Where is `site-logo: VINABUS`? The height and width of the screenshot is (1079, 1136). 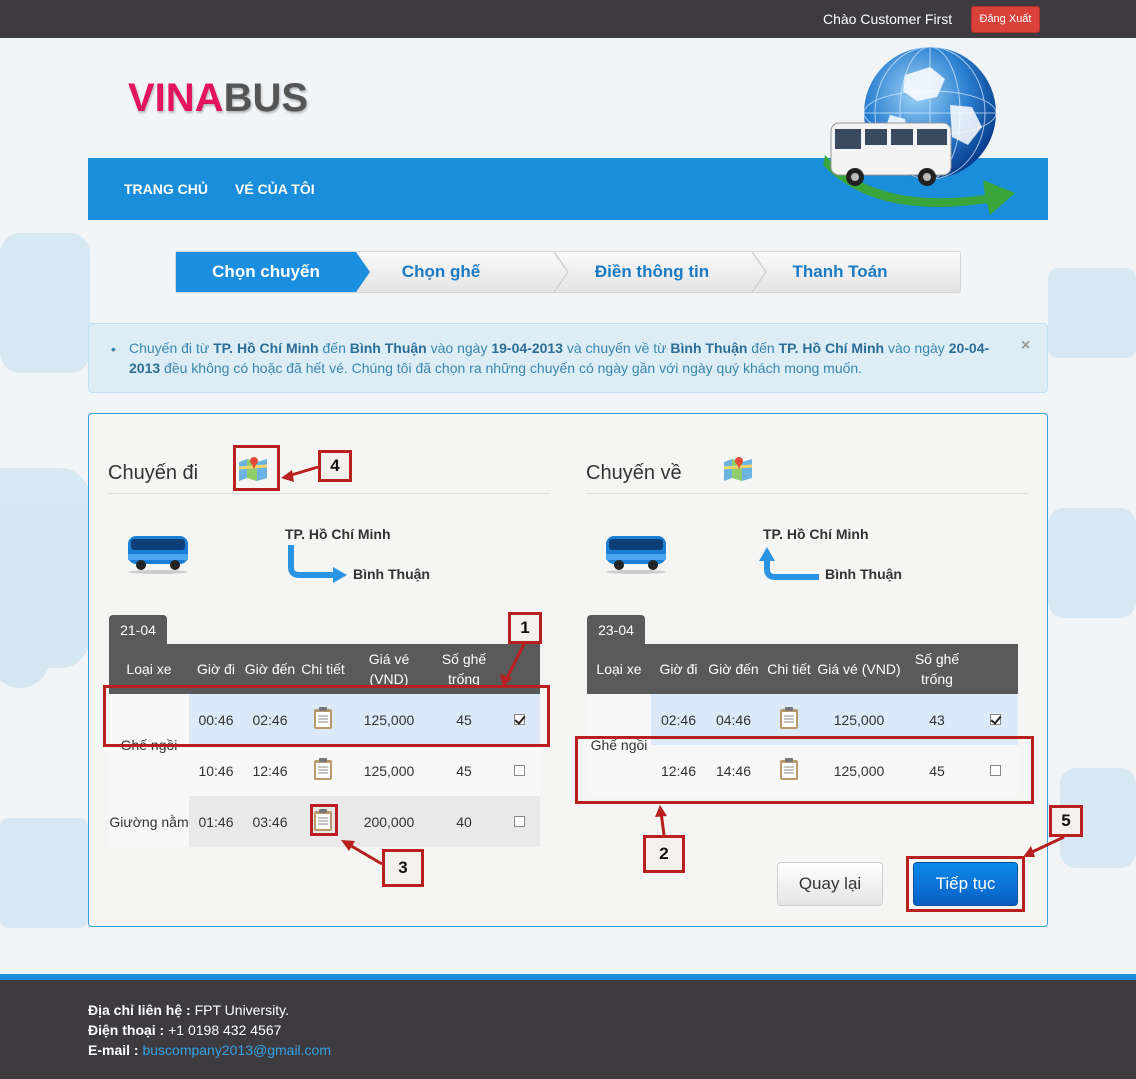 site-logo: VINABUS is located at coordinates (218, 98).